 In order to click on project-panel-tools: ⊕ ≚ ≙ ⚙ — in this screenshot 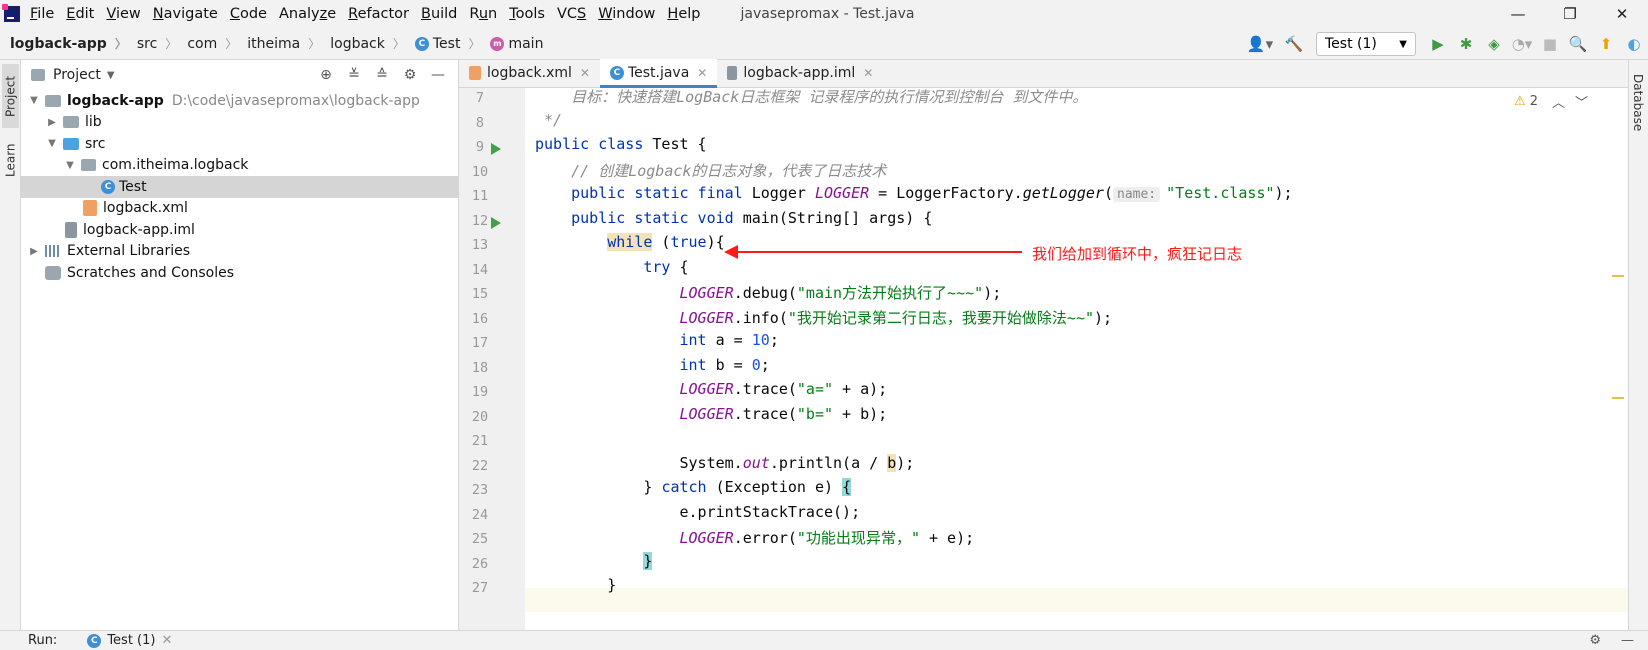, I will do `click(382, 75)`.